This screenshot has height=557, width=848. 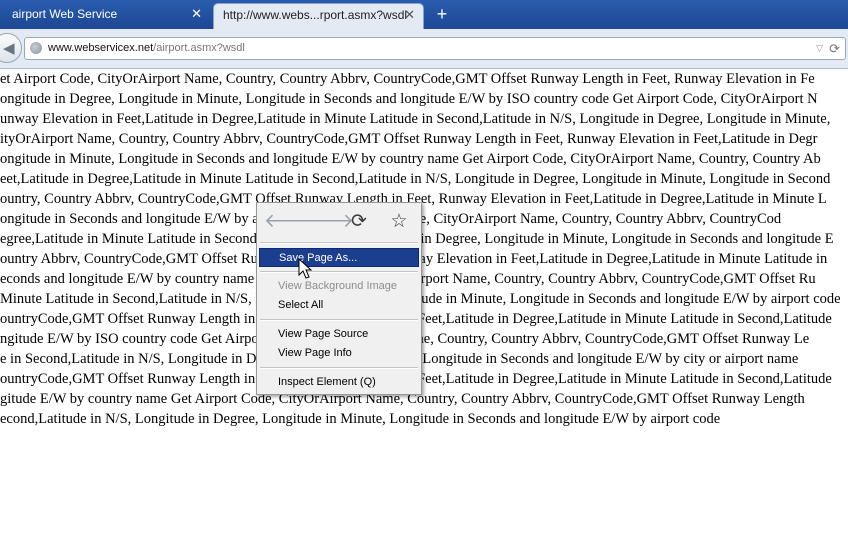 I want to click on tab-label: http://www.webs...rport.asmx?wsdl, so click(x=315, y=15).